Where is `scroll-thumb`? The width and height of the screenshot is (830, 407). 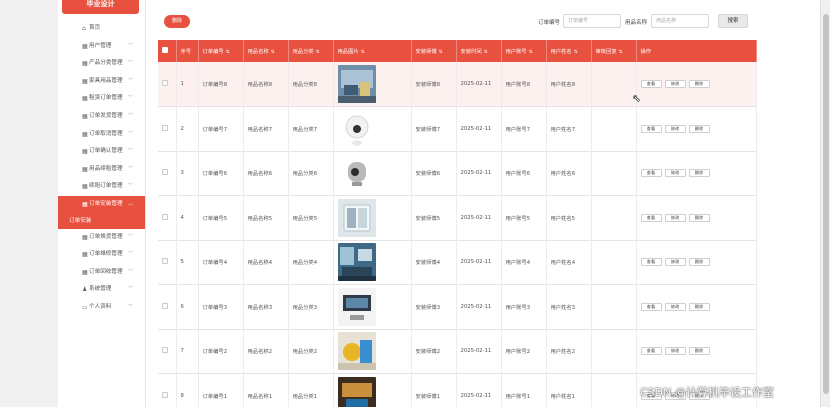
scroll-thumb is located at coordinates (826, 204).